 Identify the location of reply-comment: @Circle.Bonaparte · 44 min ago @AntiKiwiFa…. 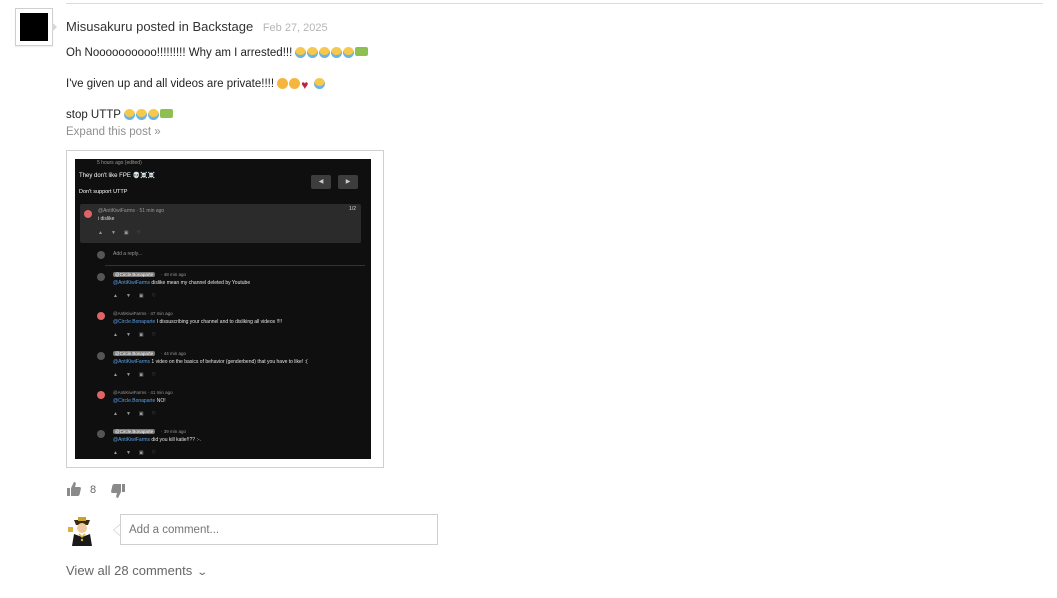
(225, 369).